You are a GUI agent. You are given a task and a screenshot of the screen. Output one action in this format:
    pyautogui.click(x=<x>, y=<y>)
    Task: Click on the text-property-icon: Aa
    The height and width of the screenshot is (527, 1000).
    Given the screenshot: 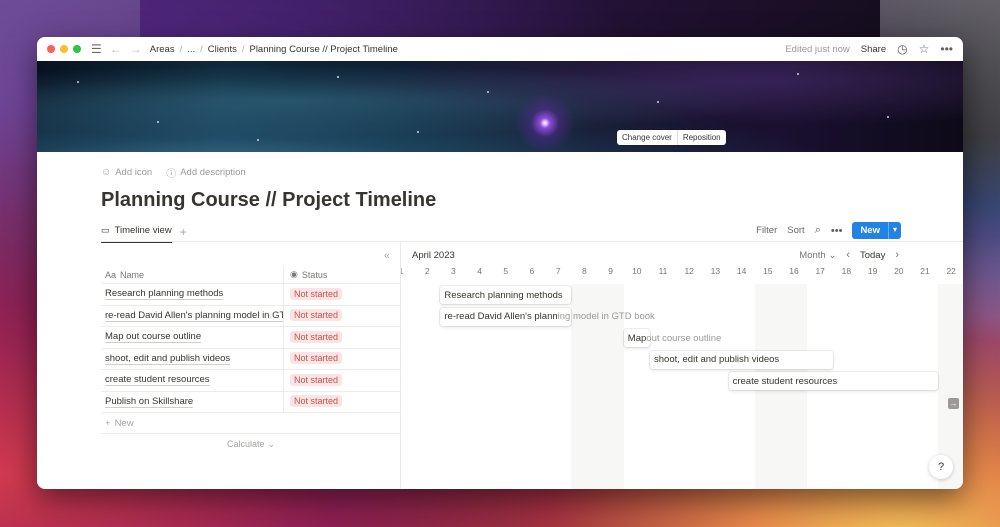 What is the action you would take?
    pyautogui.click(x=111, y=274)
    